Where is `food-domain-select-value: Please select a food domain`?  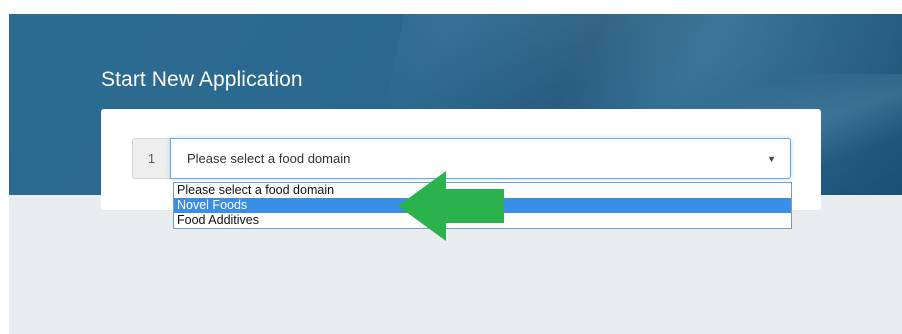 food-domain-select-value: Please select a food domain is located at coordinates (269, 158).